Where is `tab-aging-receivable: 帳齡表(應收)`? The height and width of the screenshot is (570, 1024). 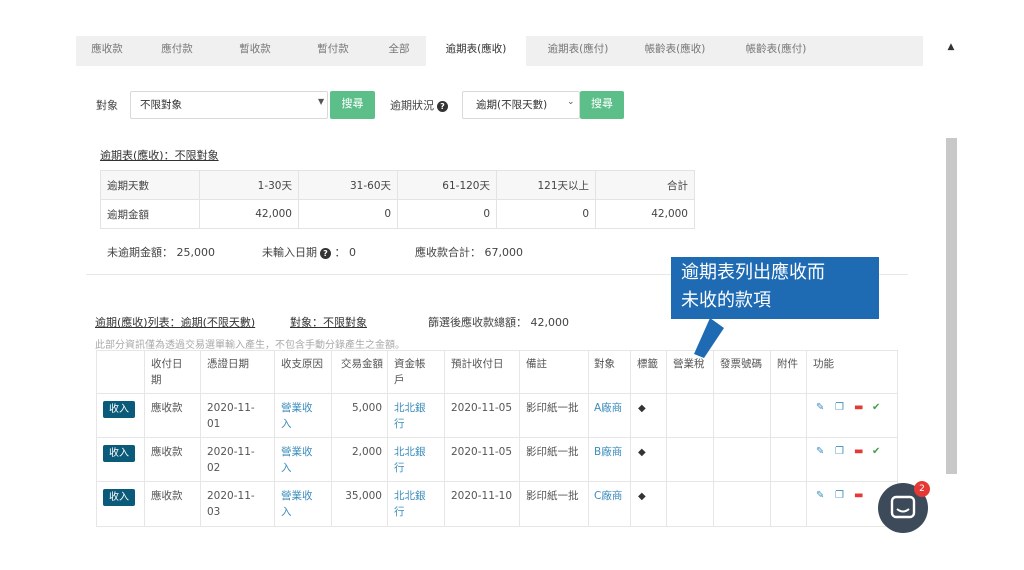 tab-aging-receivable: 帳齡表(應收) is located at coordinates (675, 51).